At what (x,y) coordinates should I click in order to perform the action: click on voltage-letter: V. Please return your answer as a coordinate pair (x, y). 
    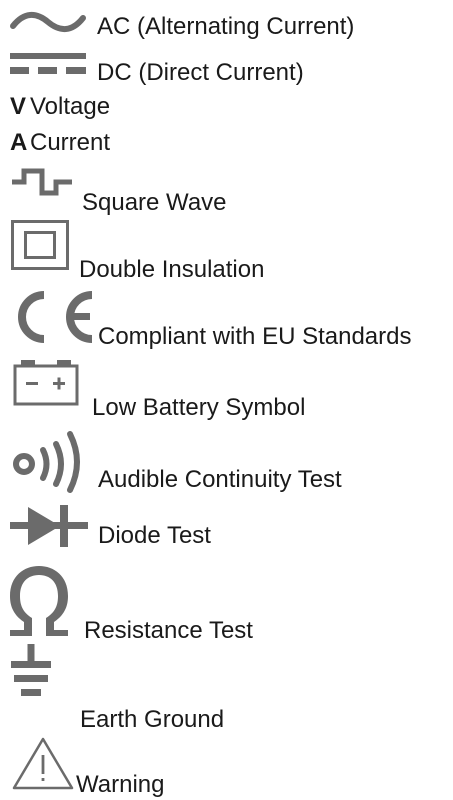
    Looking at the image, I should click on (18, 106).